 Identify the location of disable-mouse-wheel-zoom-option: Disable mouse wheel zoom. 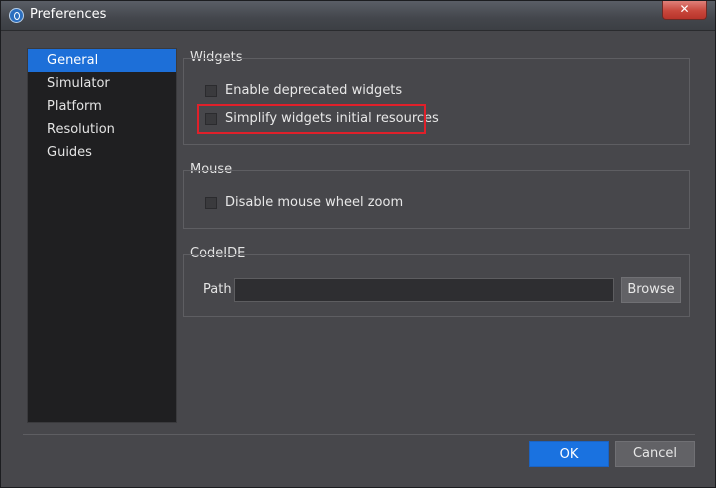
(304, 203).